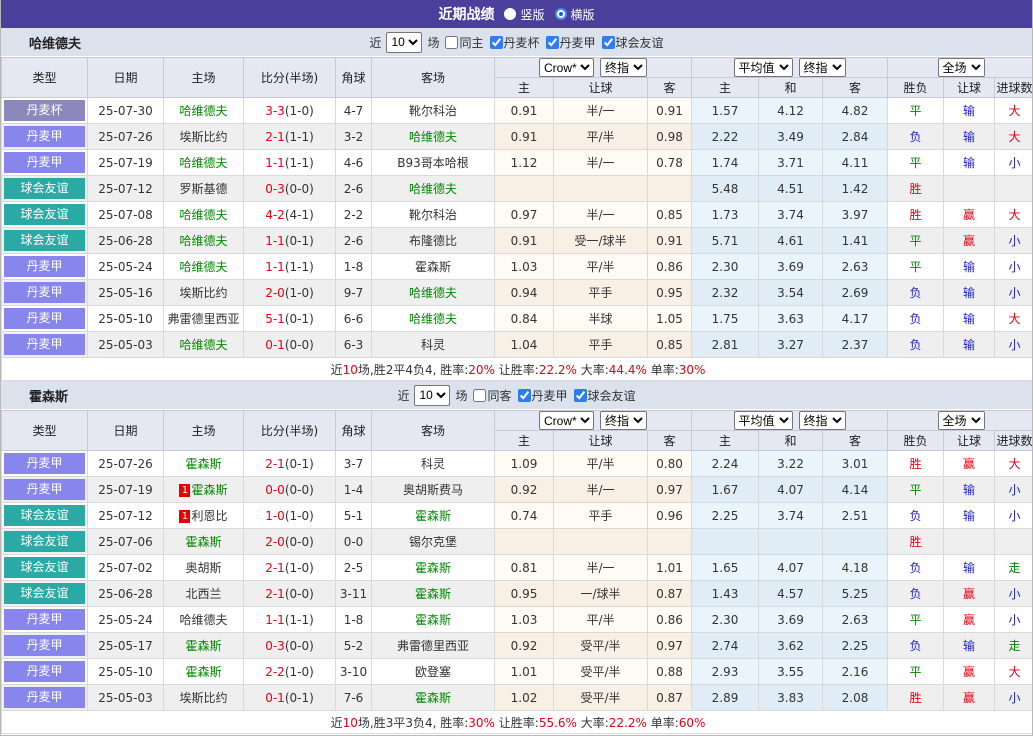 The width and height of the screenshot is (1033, 736). What do you see at coordinates (433, 671) in the screenshot?
I see `away-team-cell: 欧登塞` at bounding box center [433, 671].